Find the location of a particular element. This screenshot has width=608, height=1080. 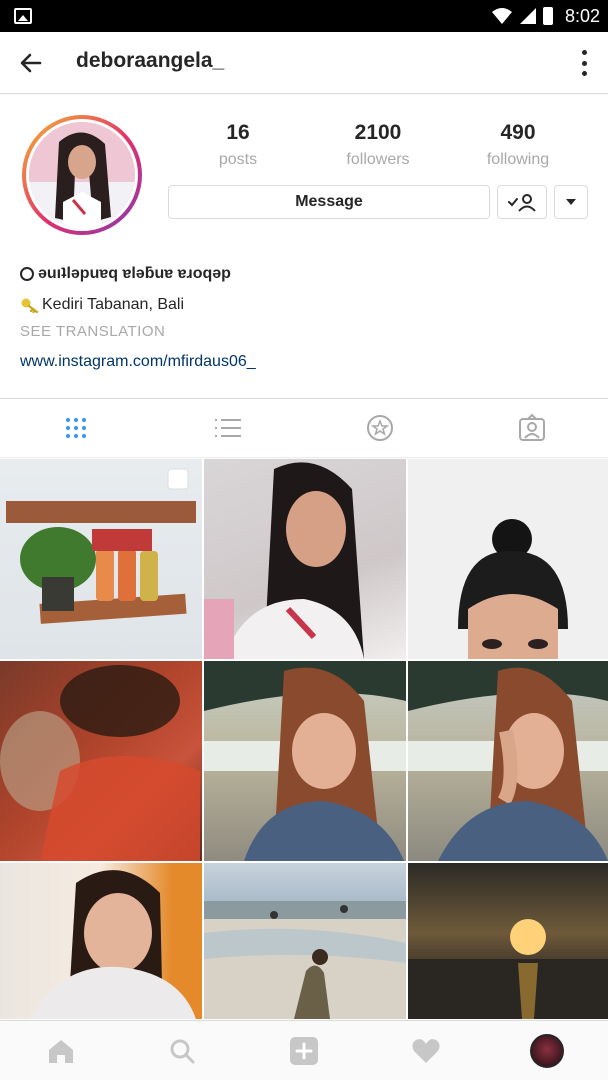

profile-tabs is located at coordinates (304, 428).